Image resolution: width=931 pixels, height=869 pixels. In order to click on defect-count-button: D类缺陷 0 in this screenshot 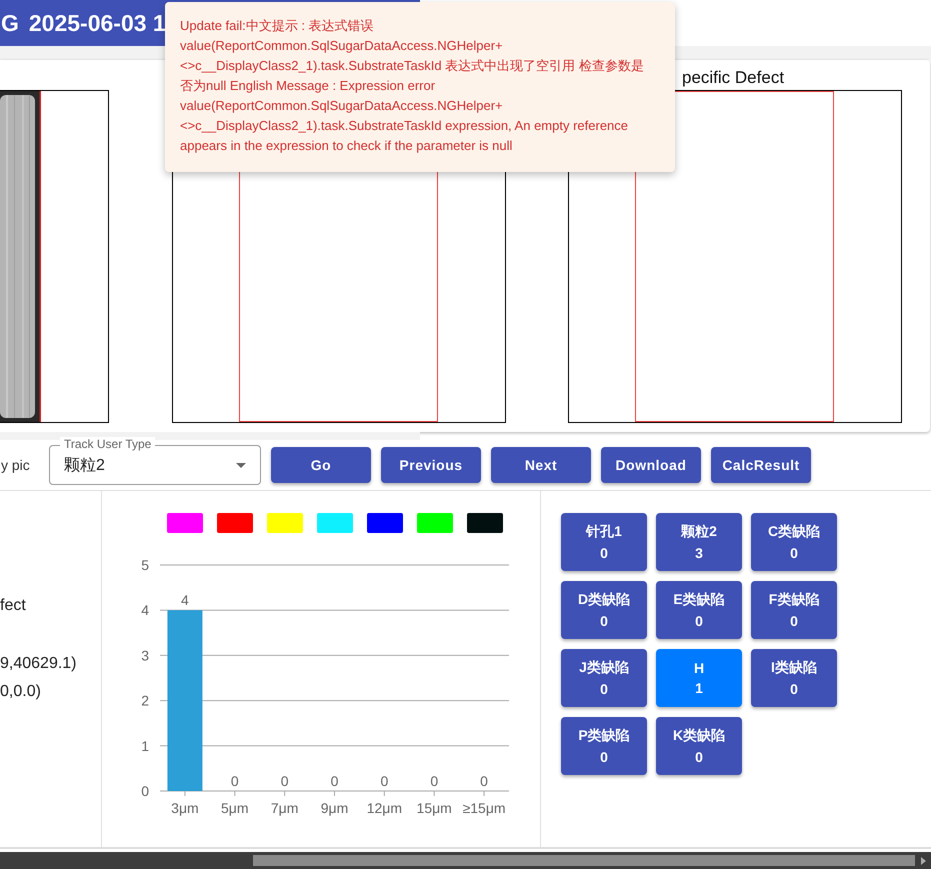, I will do `click(604, 610)`.